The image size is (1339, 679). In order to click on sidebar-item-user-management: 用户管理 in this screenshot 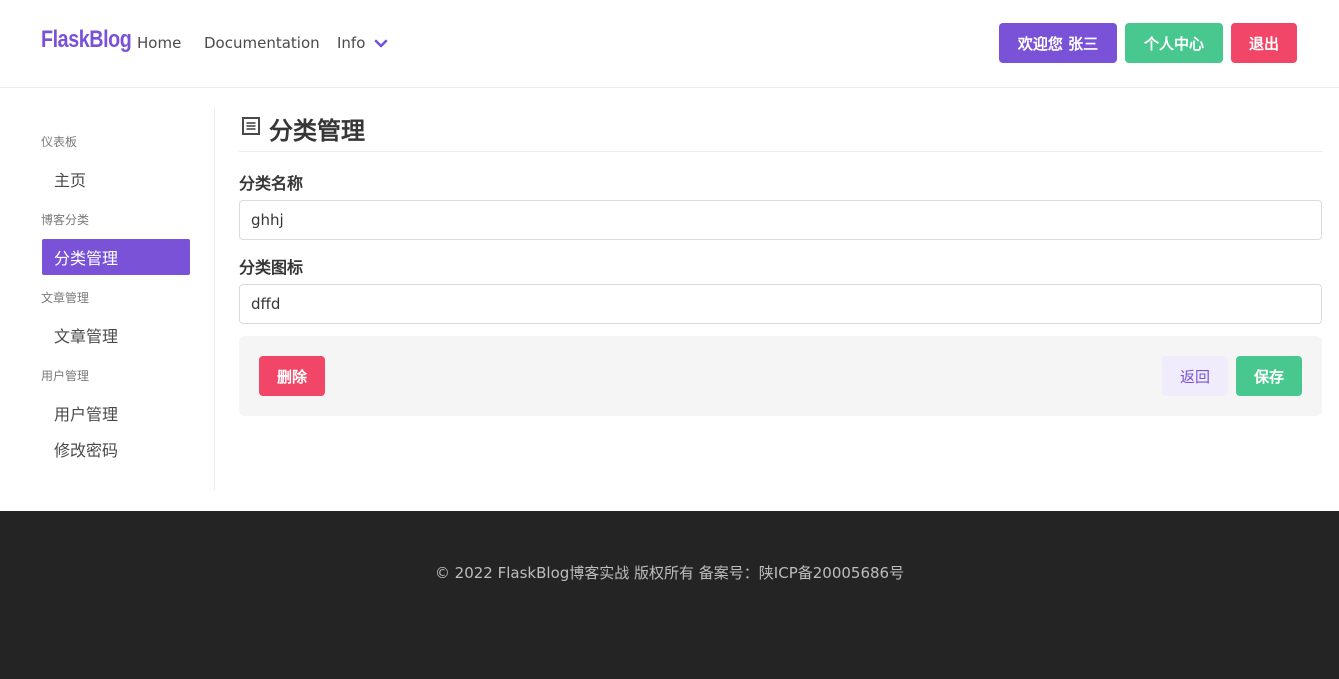, I will do `click(116, 413)`.